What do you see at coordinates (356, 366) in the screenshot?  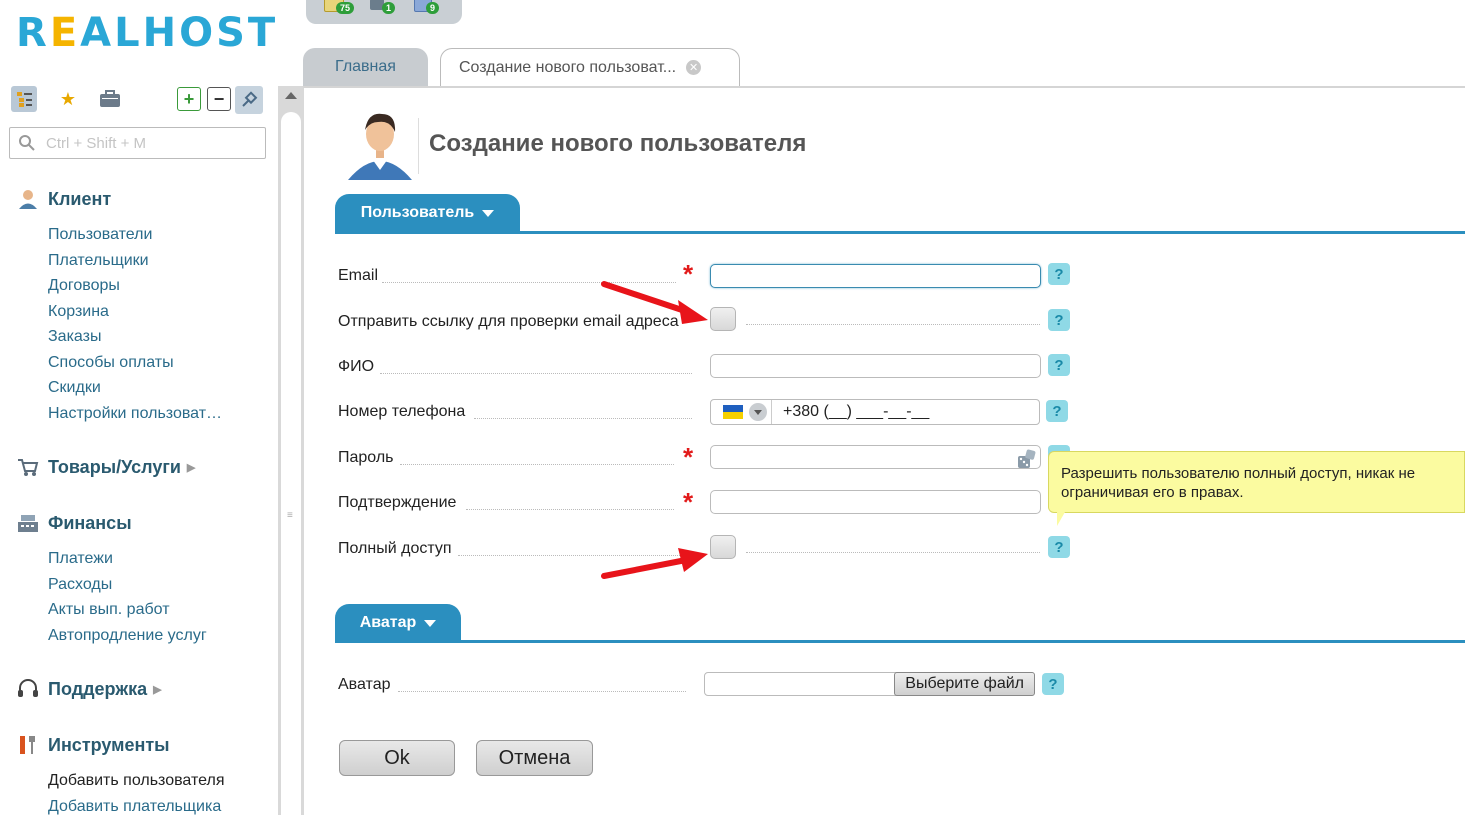 I see `fio-label: ФИО` at bounding box center [356, 366].